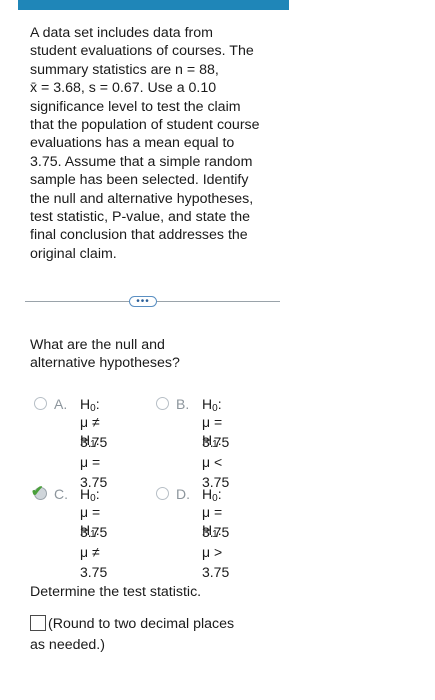 The width and height of the screenshot is (435, 700). I want to click on problem-line: summary statistics are n = 88,, so click(124, 69).